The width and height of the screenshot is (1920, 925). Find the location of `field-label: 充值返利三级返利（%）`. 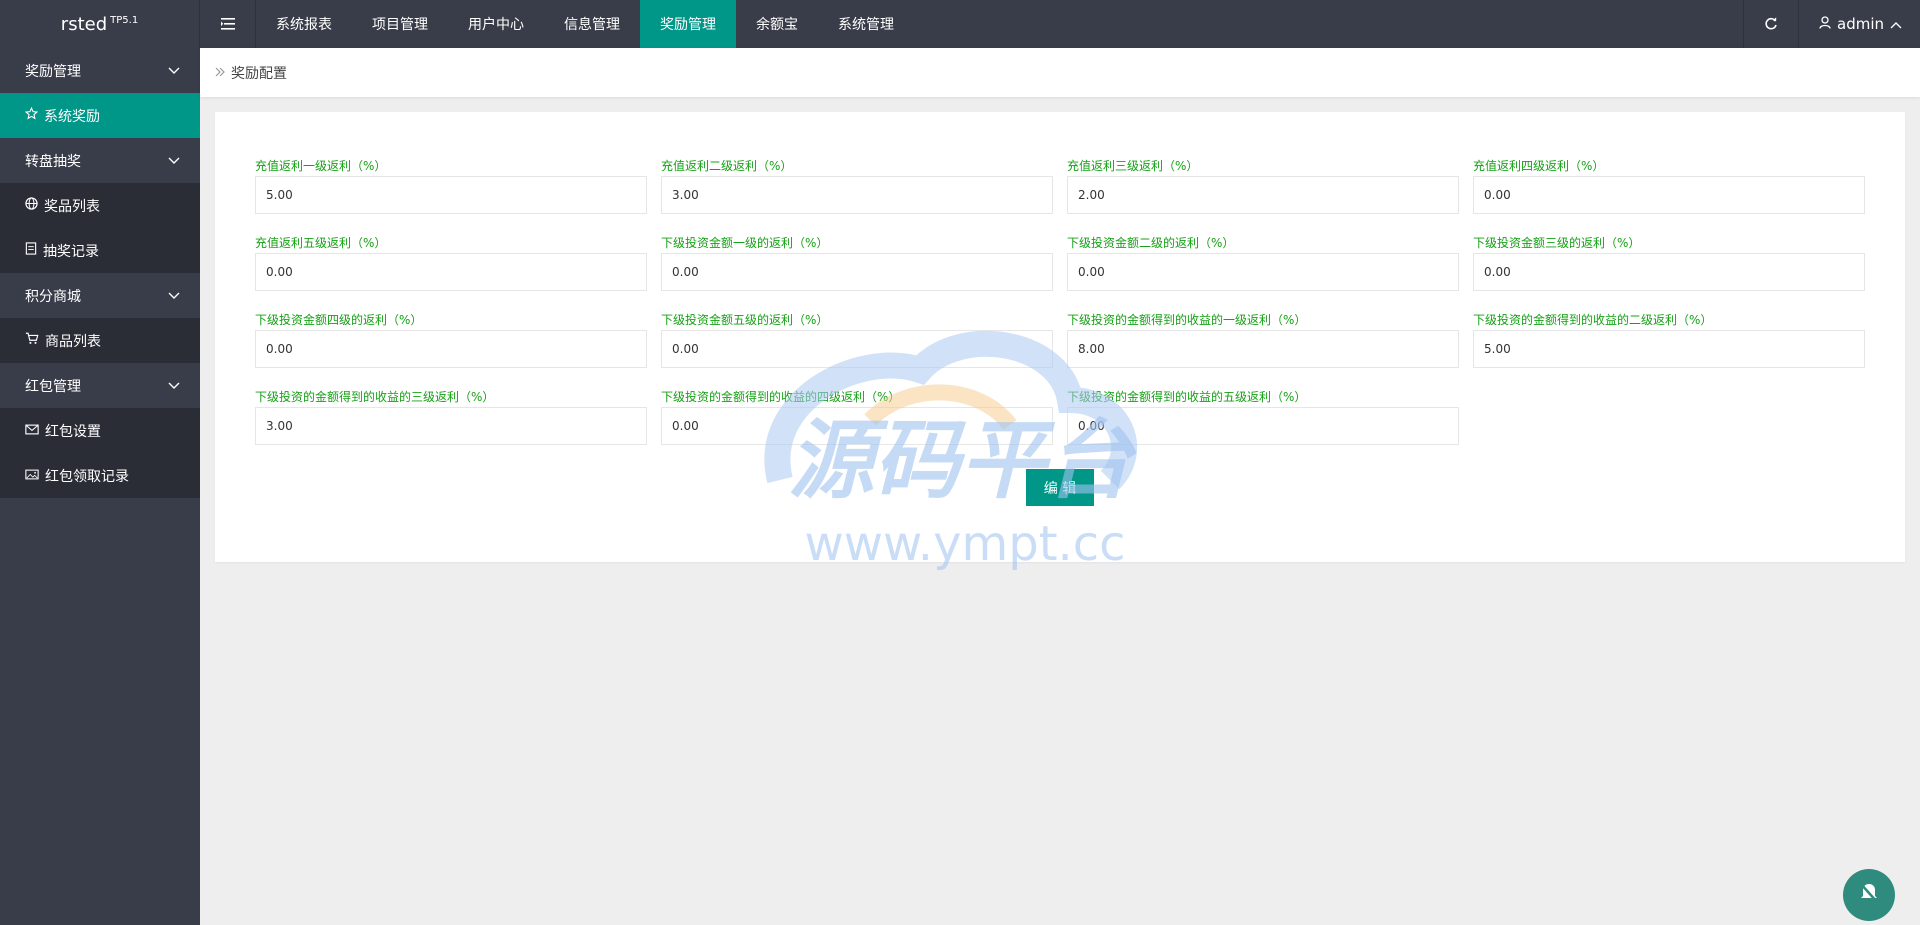

field-label: 充值返利三级返利（%） is located at coordinates (1133, 166).